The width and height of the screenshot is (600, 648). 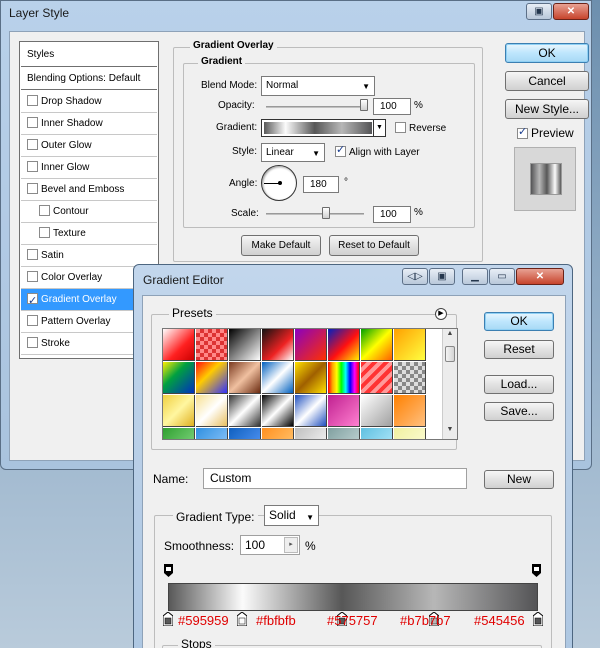 I want to click on minimize-icon: ▁, so click(x=475, y=276).